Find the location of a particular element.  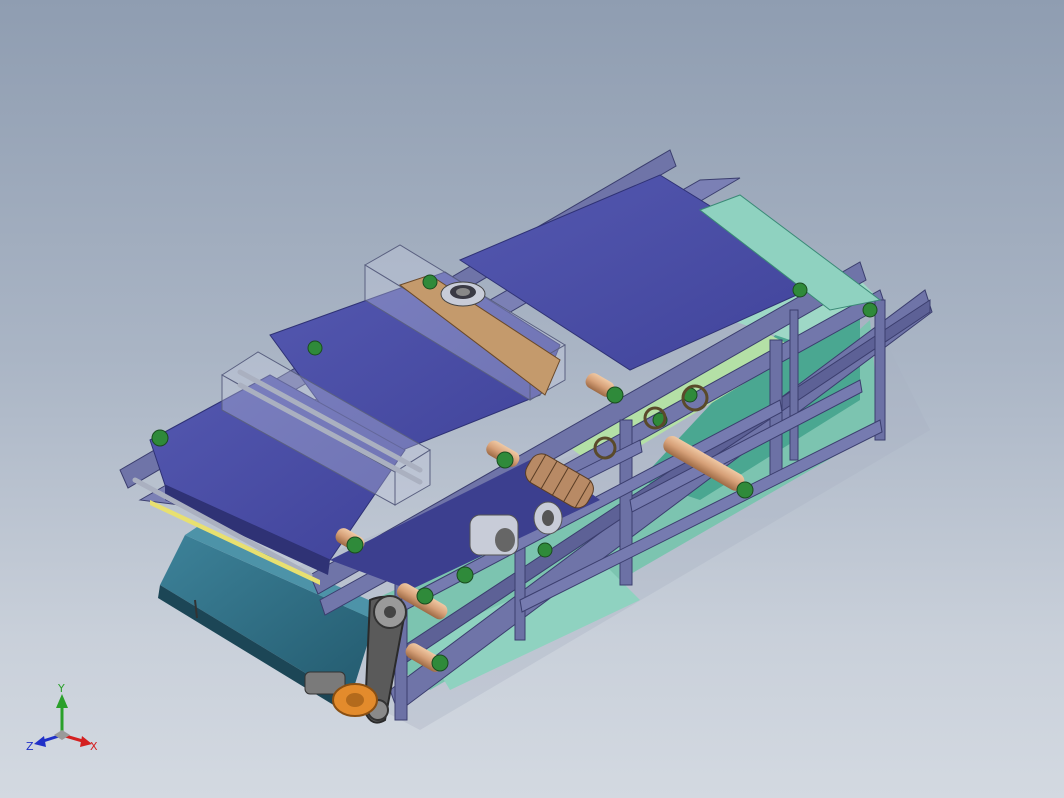

y-axis-label: Y is located at coordinates (61, 688).